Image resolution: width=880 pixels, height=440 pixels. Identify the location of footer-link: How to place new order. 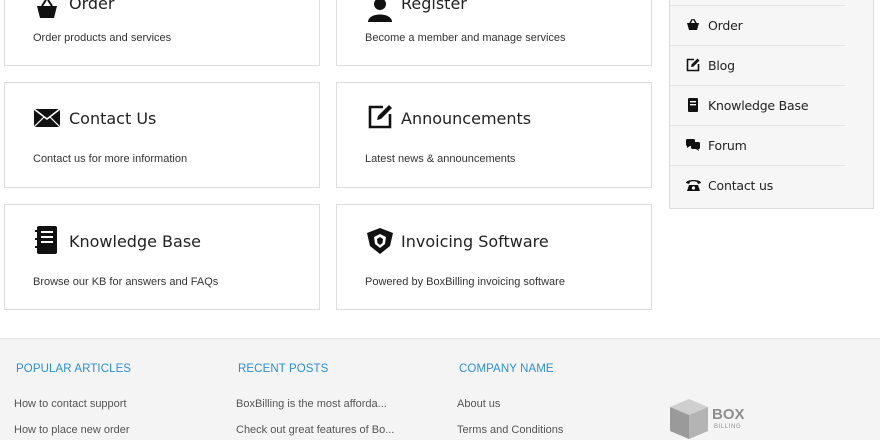
(72, 430).